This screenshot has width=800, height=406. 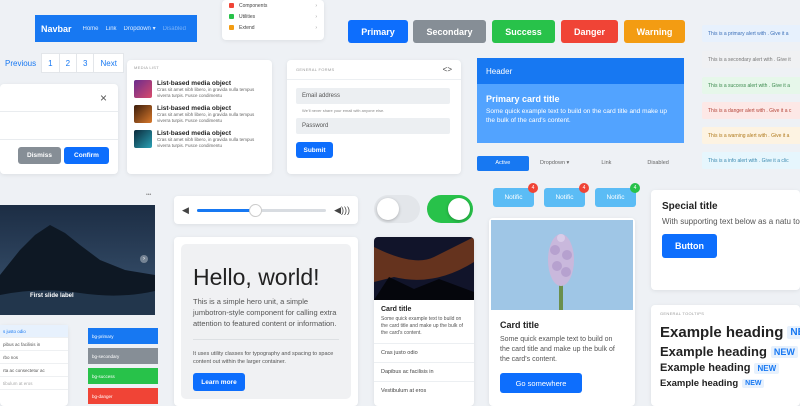 What do you see at coordinates (123, 376) in the screenshot?
I see `bg-success-swatch: bg-success` at bounding box center [123, 376].